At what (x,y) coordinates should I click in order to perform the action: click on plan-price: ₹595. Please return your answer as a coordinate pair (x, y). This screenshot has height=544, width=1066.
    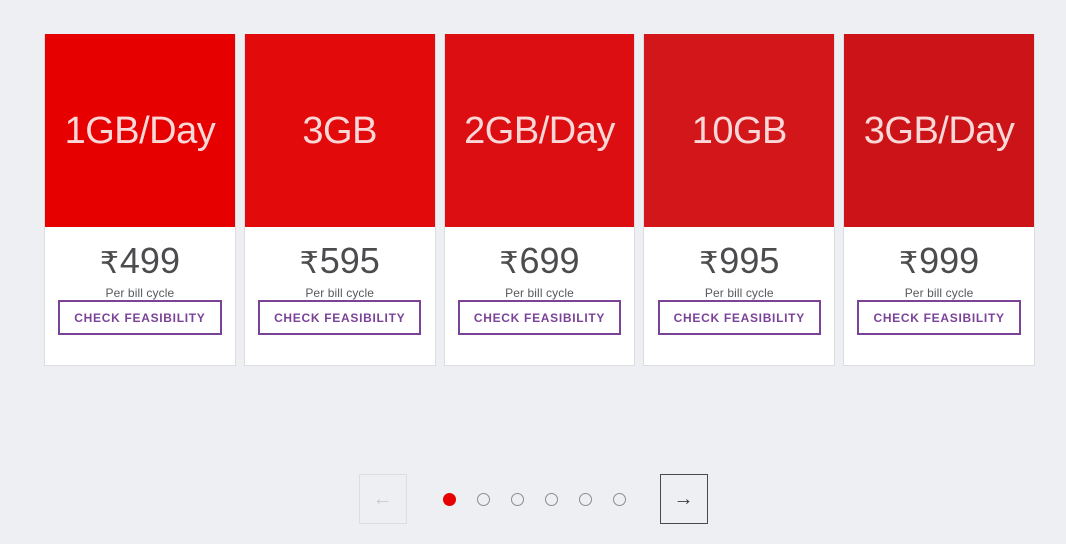
    Looking at the image, I should click on (340, 261).